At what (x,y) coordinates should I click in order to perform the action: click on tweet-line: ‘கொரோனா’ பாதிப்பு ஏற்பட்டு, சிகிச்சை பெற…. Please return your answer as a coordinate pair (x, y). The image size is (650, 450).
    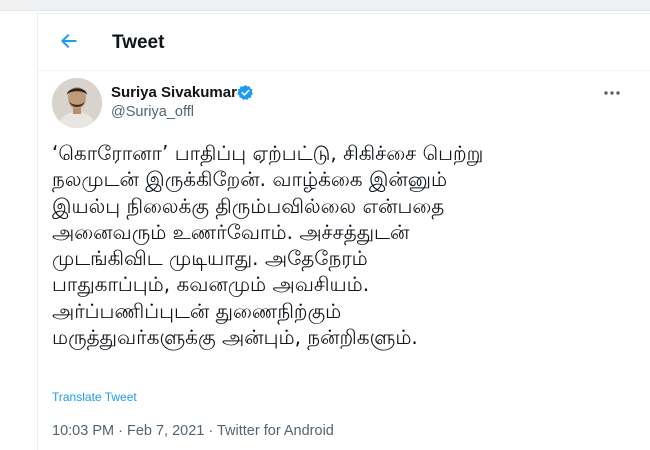
    Looking at the image, I should click on (268, 153).